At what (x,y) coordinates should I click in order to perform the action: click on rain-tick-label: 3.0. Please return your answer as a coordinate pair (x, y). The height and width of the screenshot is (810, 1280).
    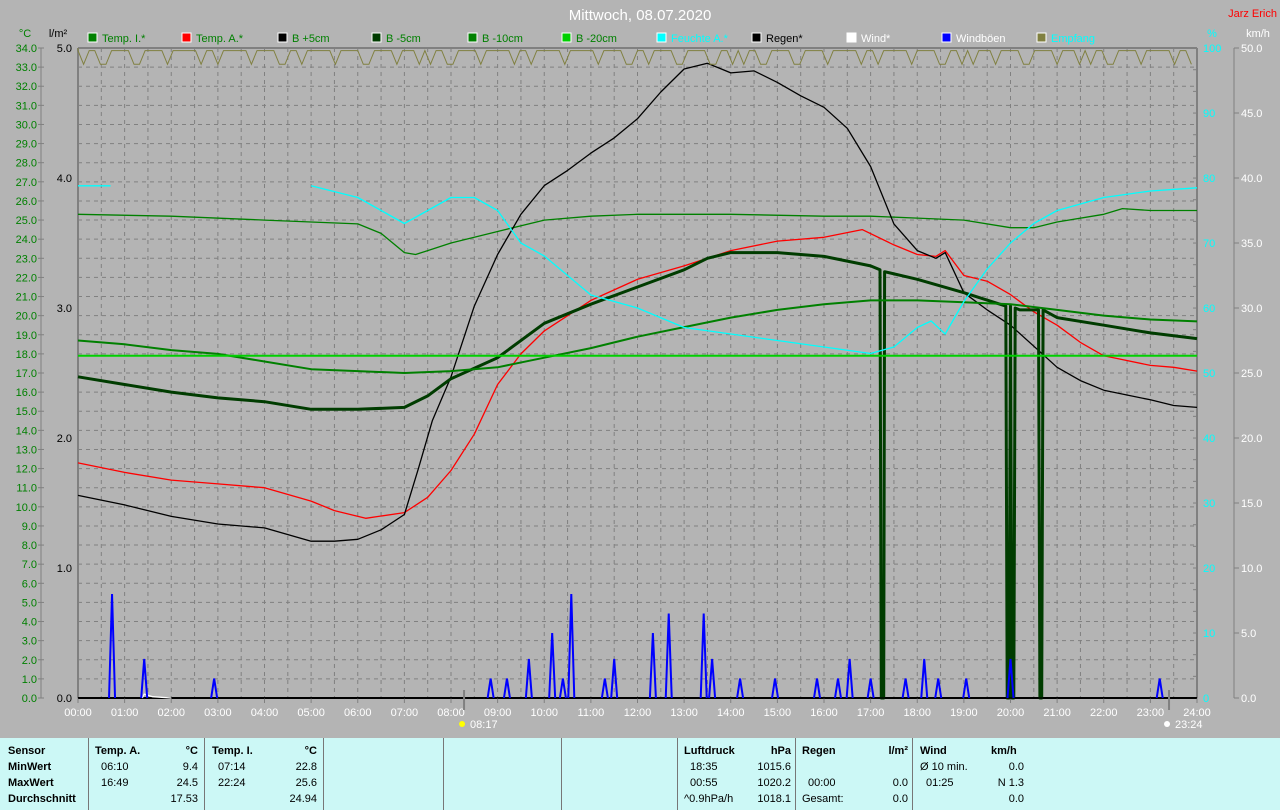
    Looking at the image, I should click on (64, 309).